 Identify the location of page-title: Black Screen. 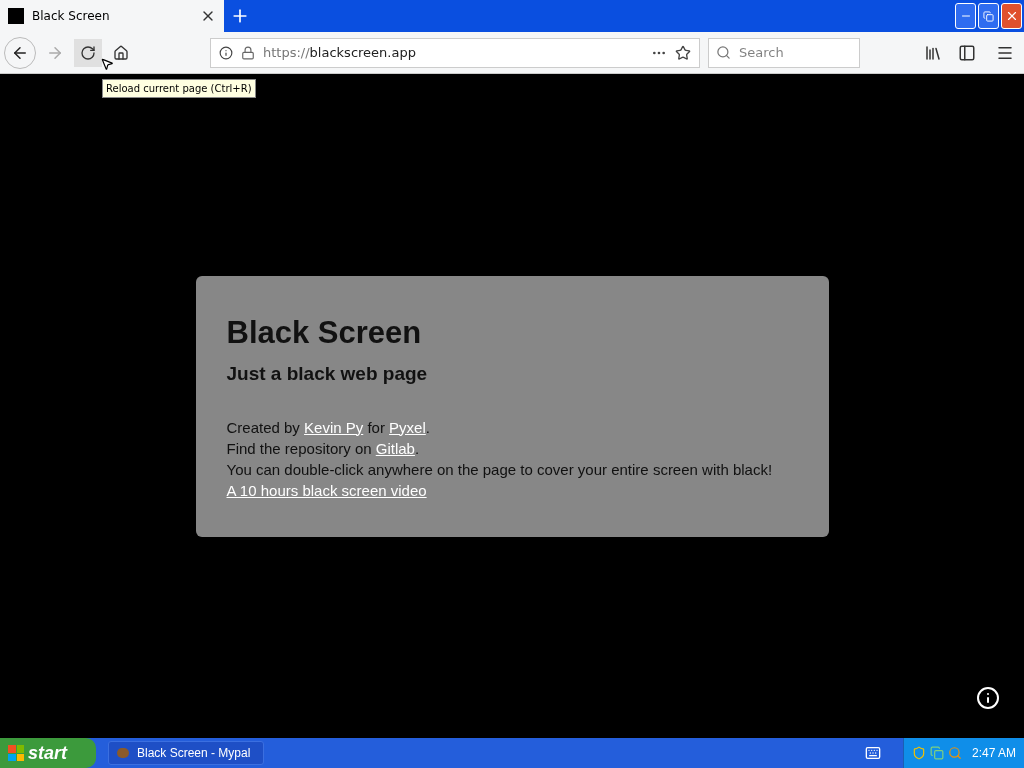
(324, 333).